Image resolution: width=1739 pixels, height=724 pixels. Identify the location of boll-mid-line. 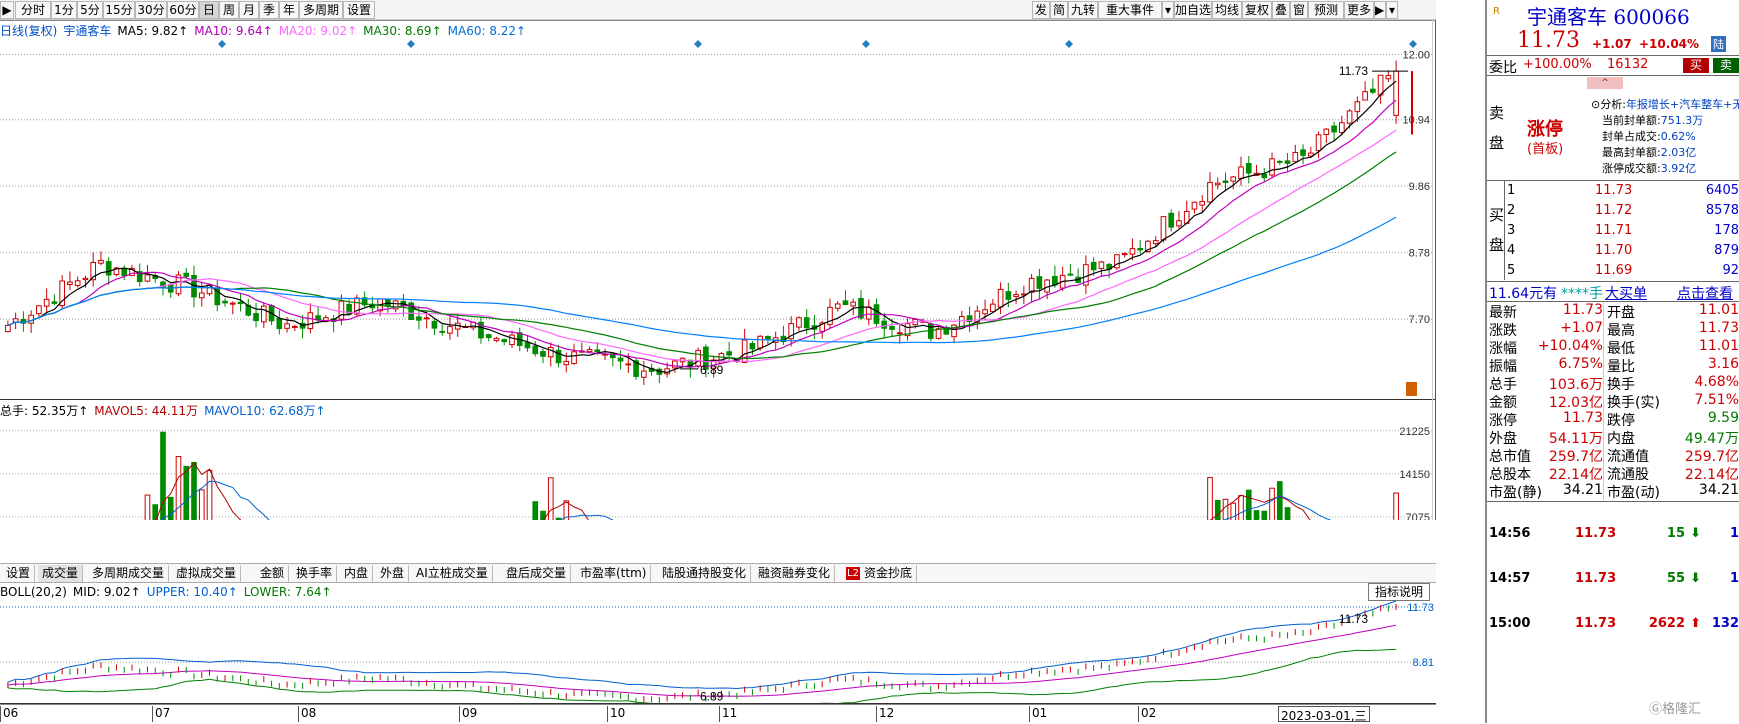
(702, 660).